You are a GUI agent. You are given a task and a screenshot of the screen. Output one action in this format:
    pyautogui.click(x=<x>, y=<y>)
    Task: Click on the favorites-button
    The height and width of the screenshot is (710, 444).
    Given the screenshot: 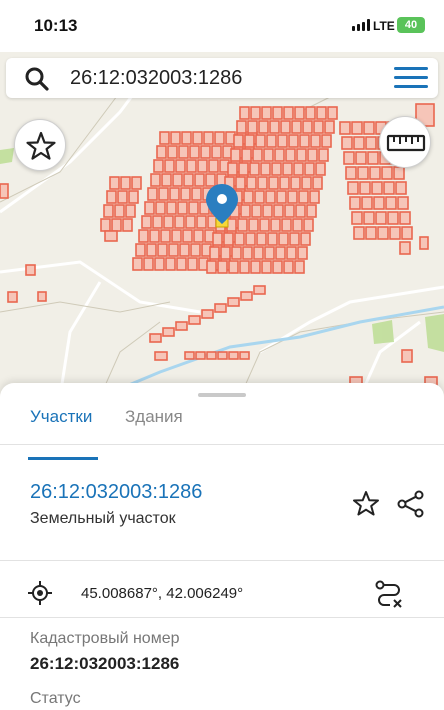 What is the action you would take?
    pyautogui.click(x=40, y=145)
    